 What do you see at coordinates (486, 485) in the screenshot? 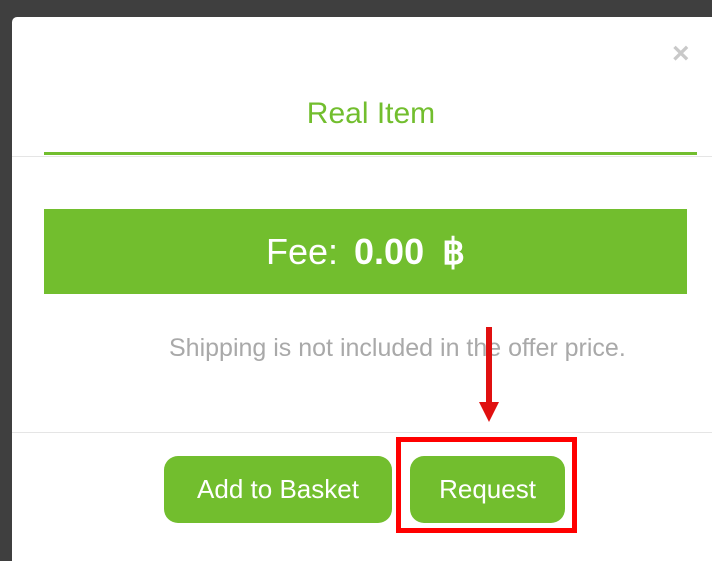
I see `annotation-highlight-box` at bounding box center [486, 485].